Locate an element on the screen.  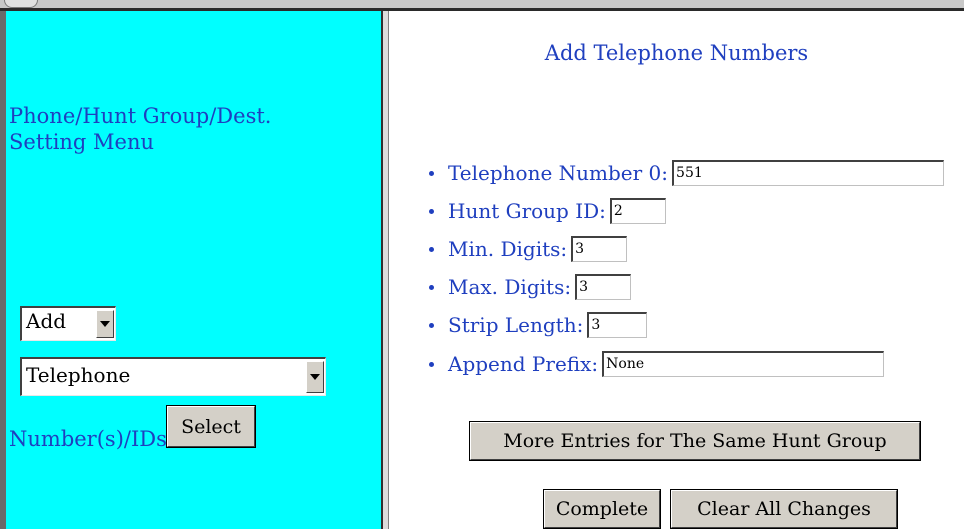
field-row-min-digits: Min. Digits: 3 is located at coordinates (528, 249).